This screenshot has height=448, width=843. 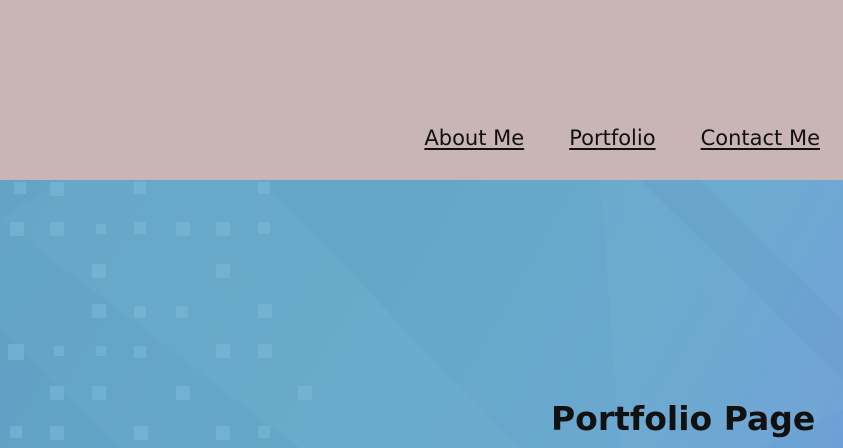 What do you see at coordinates (474, 138) in the screenshot?
I see `nav-link-about-me: About Me` at bounding box center [474, 138].